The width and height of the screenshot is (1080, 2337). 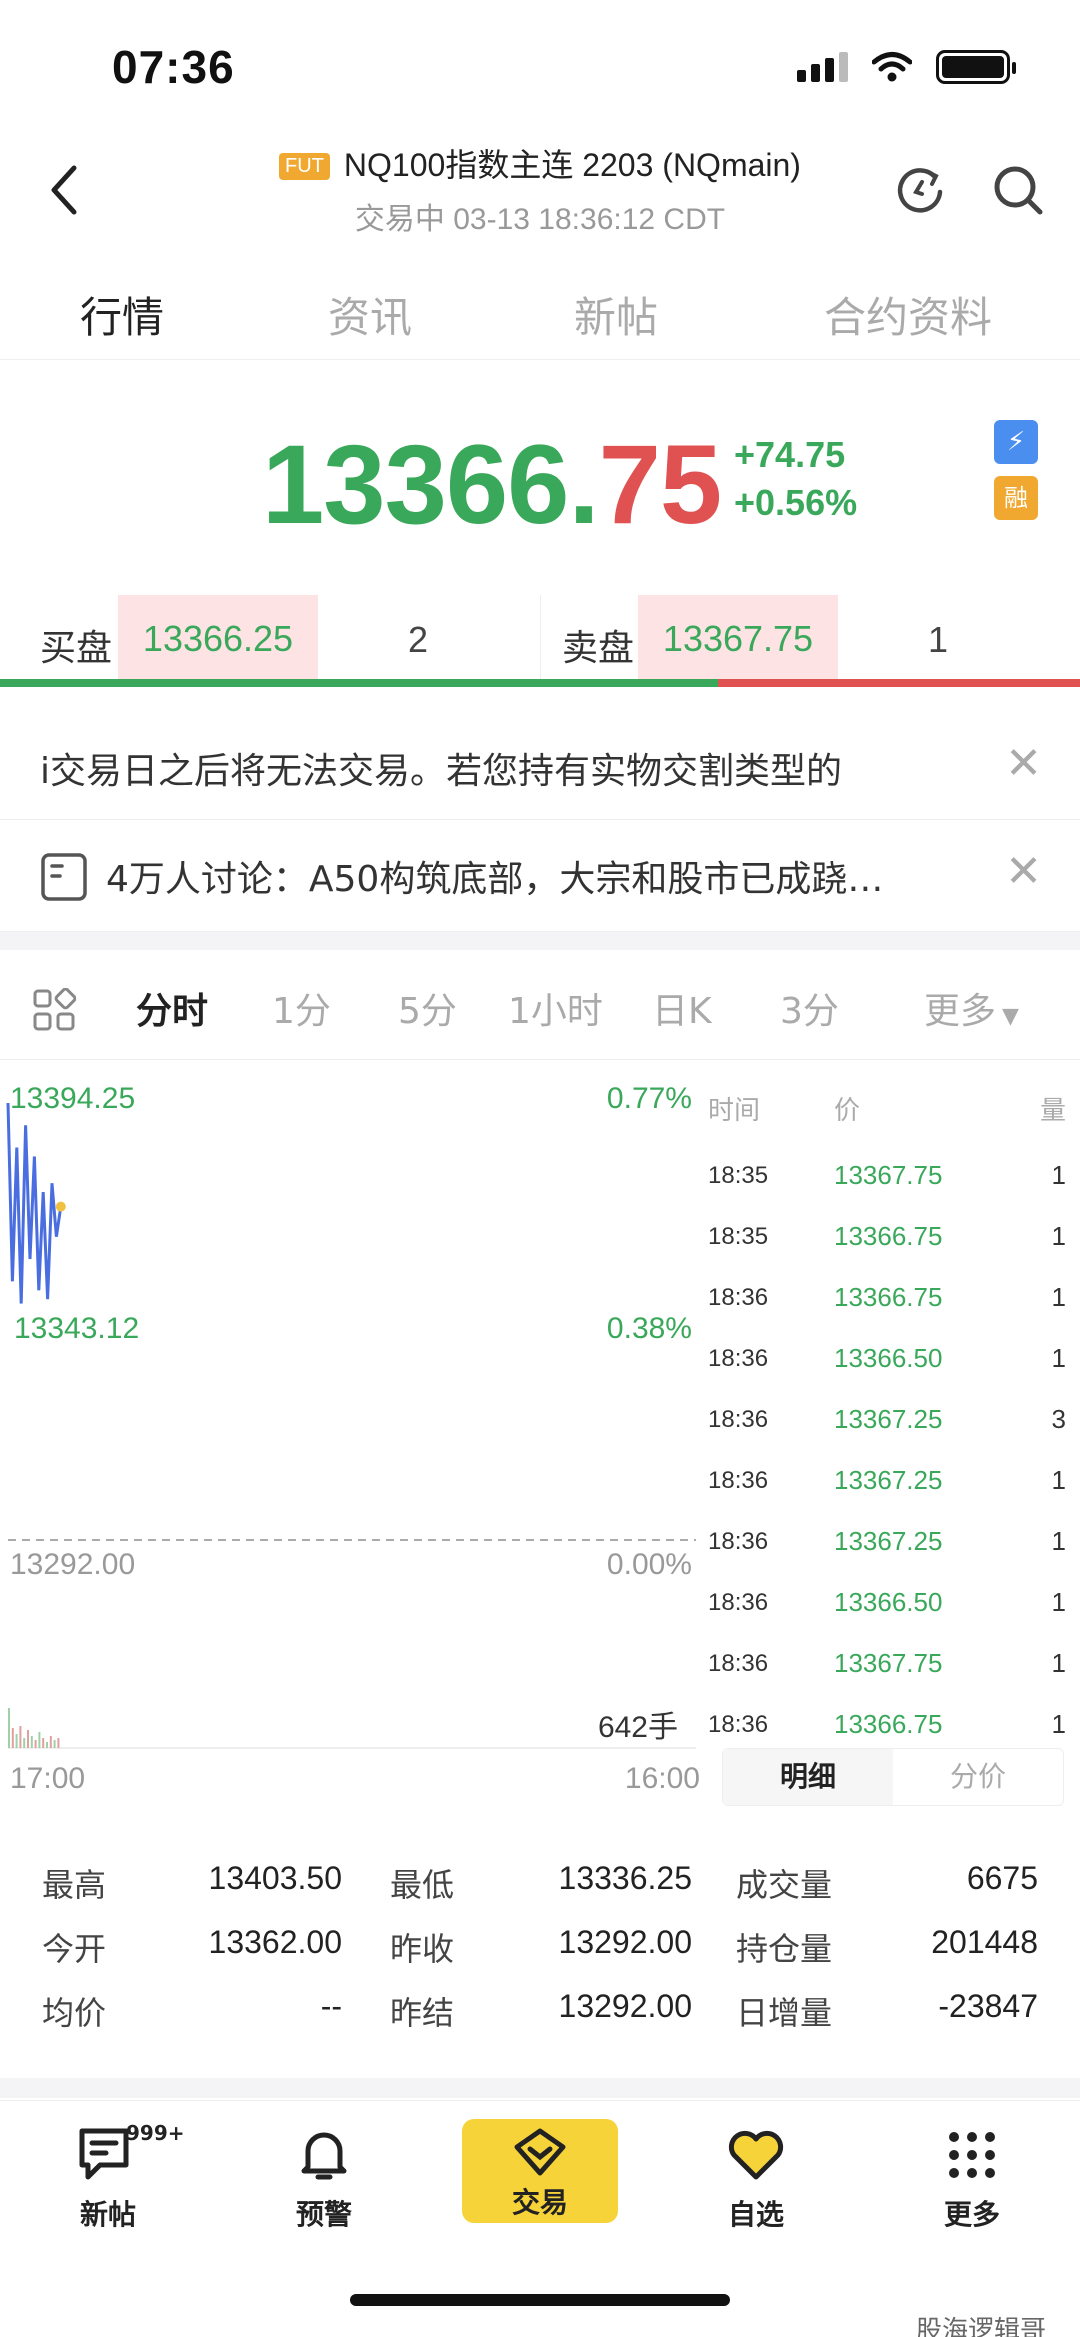 I want to click on tick-row: 18:36 13366.75 1, so click(x=890, y=1304).